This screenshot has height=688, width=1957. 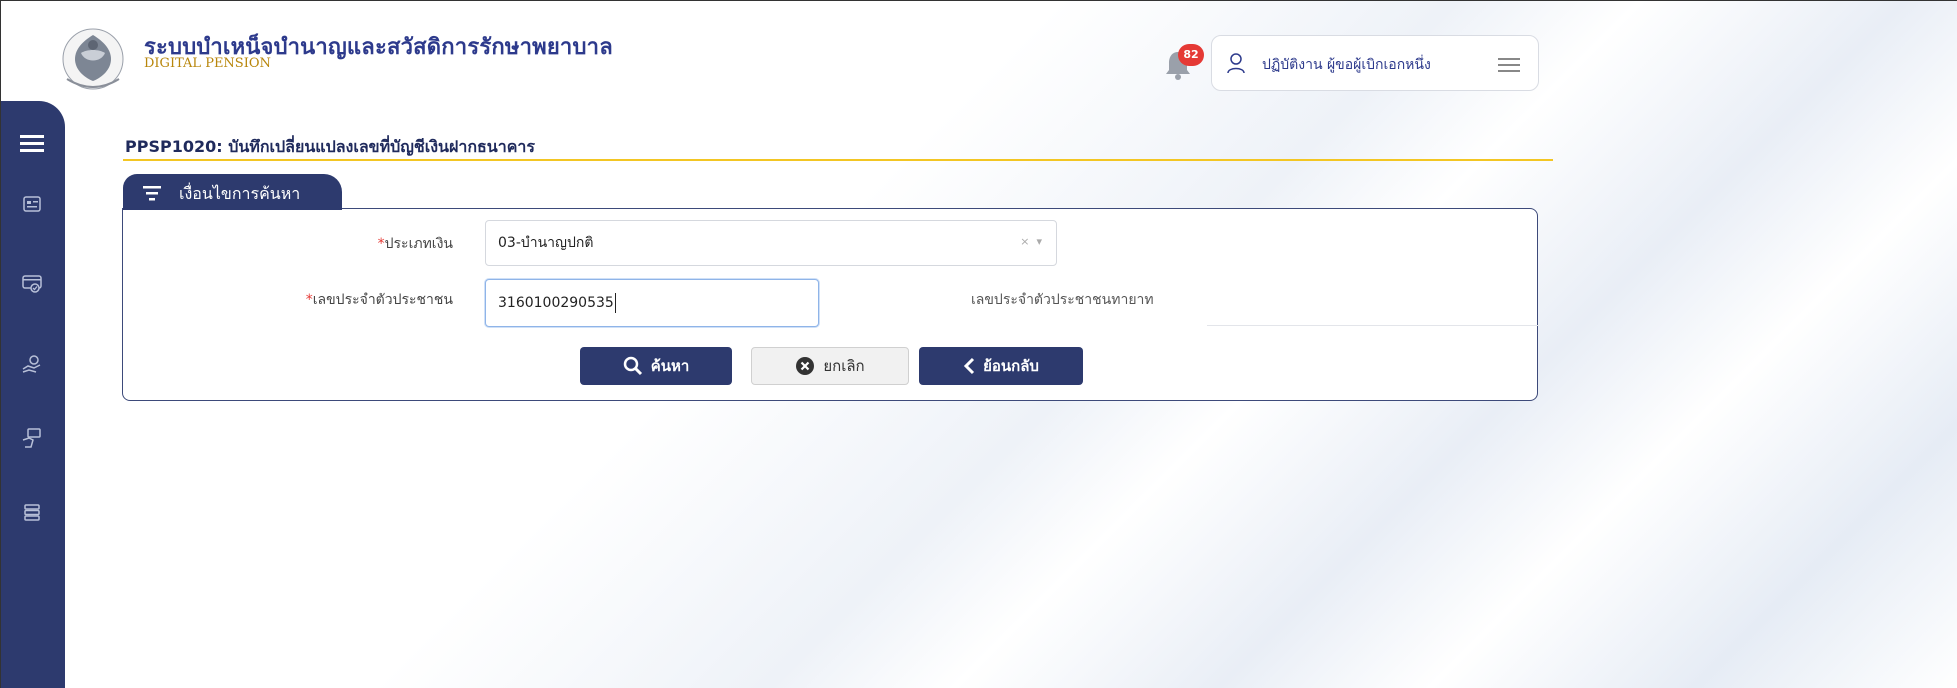 What do you see at coordinates (382, 300) in the screenshot?
I see `citizen-id-label-text: เลขประจำตัวประชาชน` at bounding box center [382, 300].